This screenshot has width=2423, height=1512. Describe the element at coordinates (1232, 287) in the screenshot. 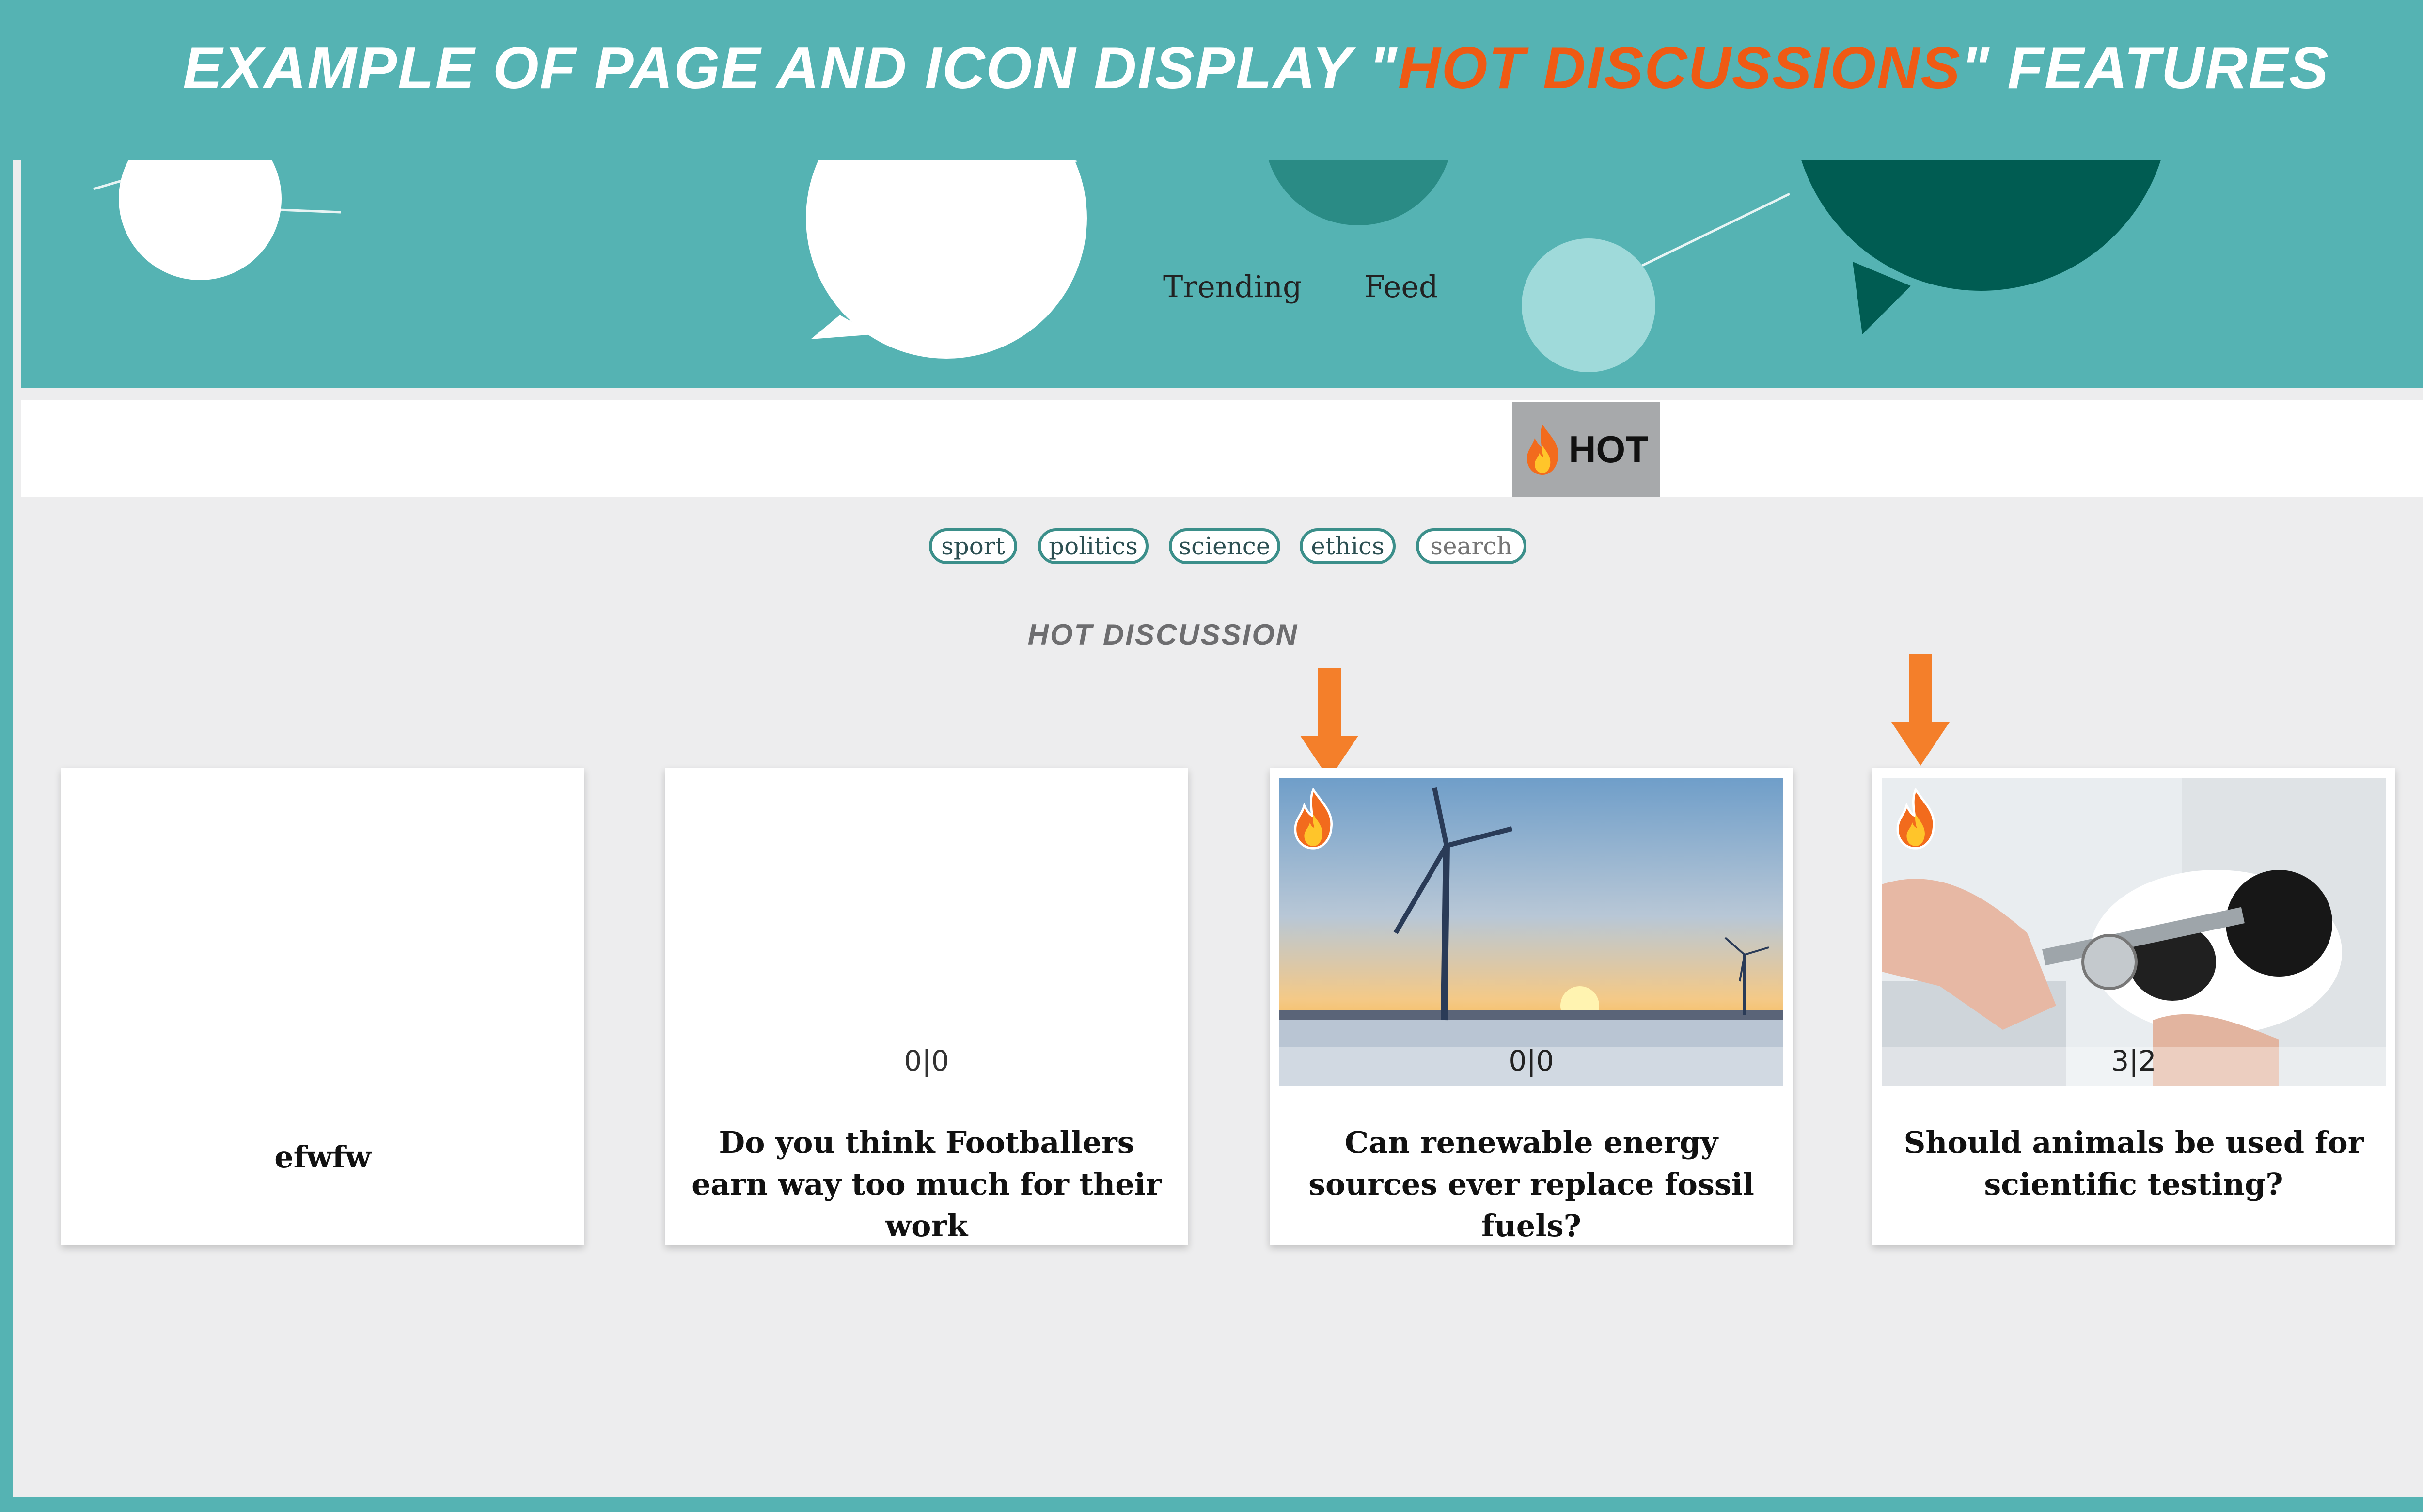

I see `nav-item-trending: Trending` at that location.